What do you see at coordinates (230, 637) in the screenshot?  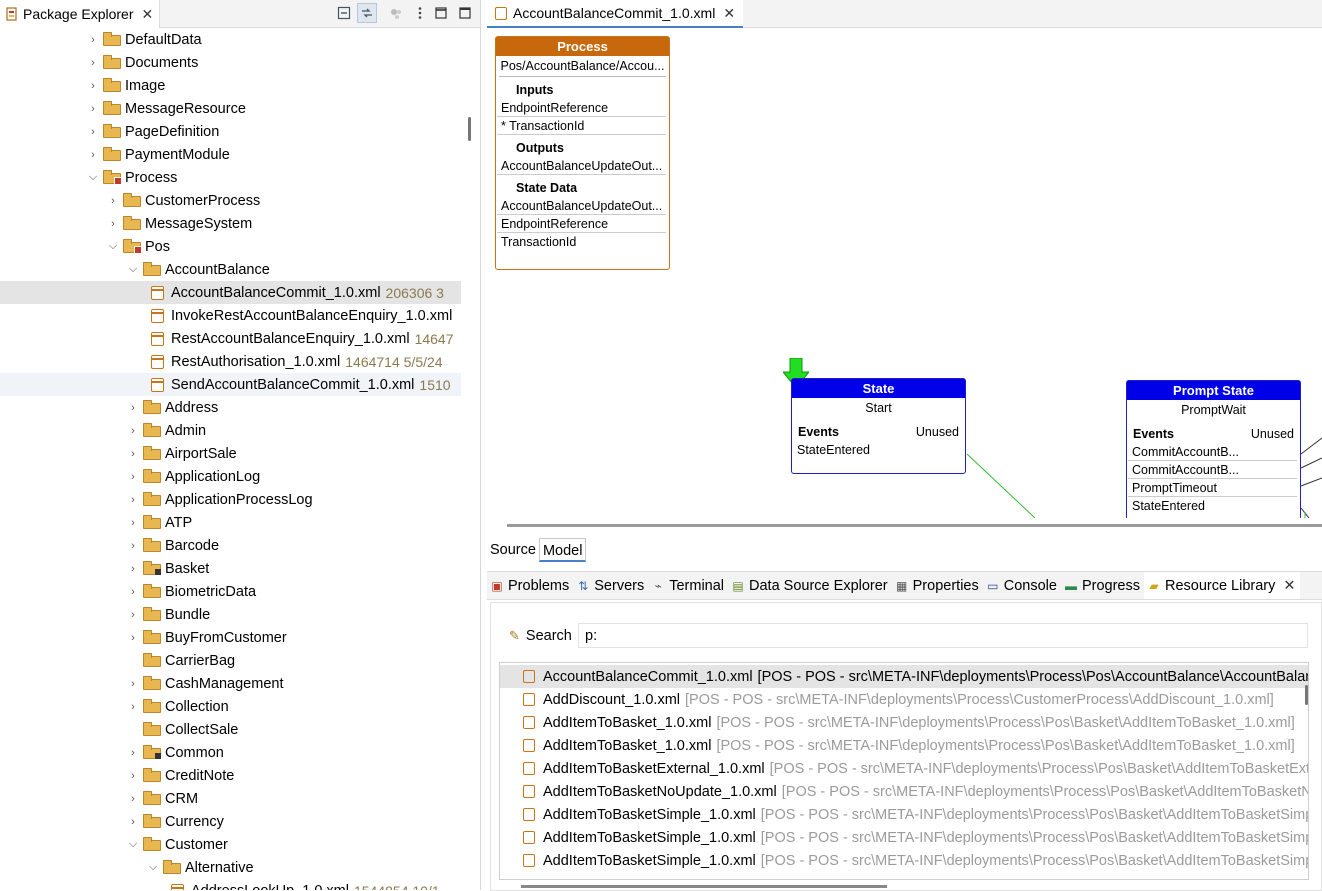 I see `tree-folder-item: › BuyFromCustomer` at bounding box center [230, 637].